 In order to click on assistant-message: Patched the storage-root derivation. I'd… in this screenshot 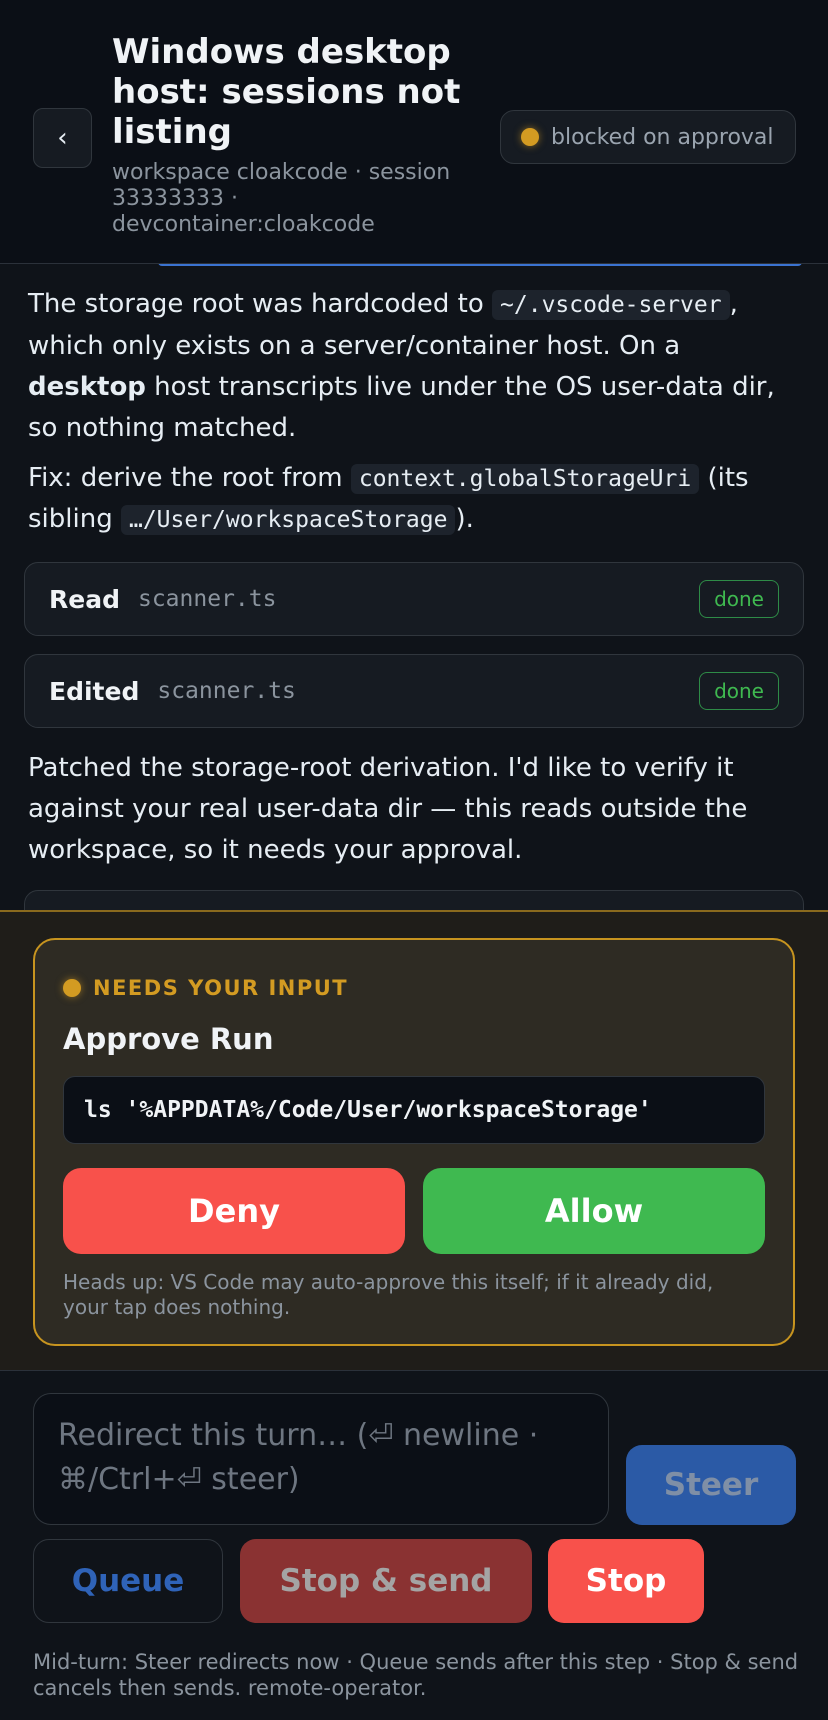, I will do `click(388, 809)`.